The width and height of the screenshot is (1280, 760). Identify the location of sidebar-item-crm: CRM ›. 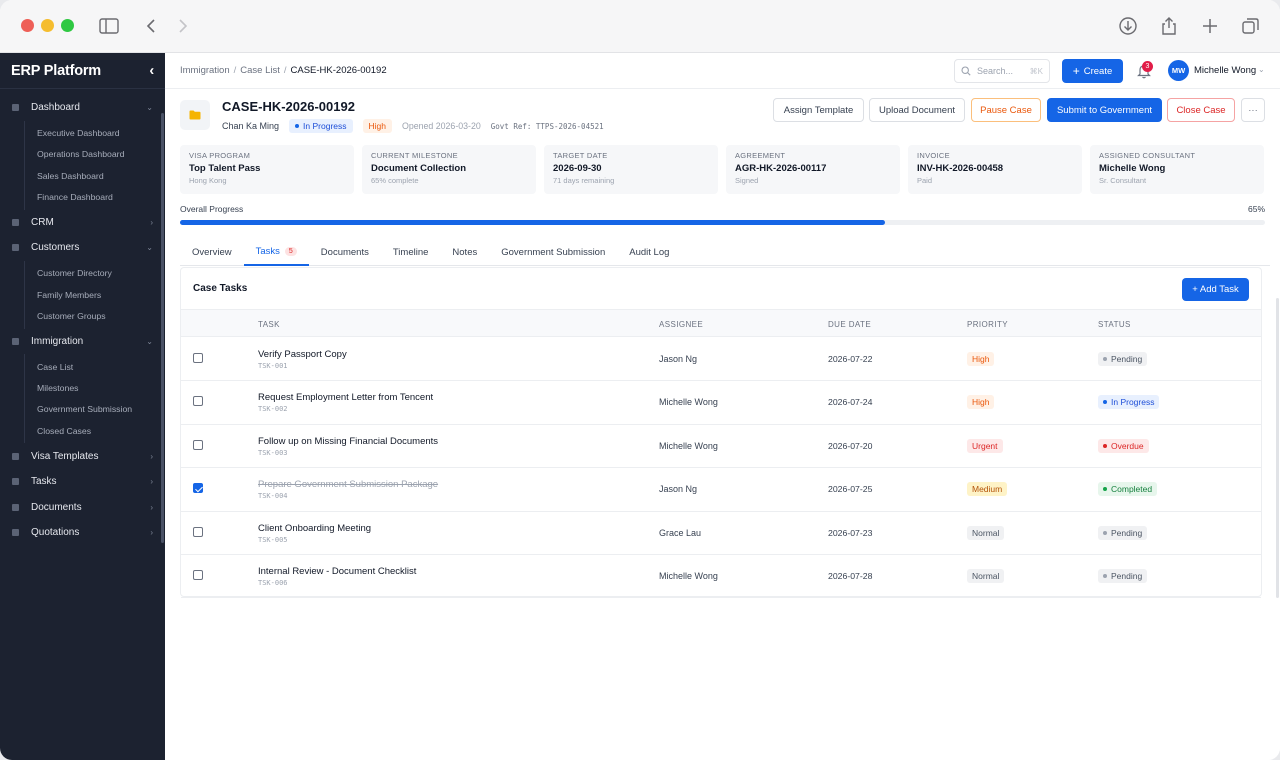
(82, 223).